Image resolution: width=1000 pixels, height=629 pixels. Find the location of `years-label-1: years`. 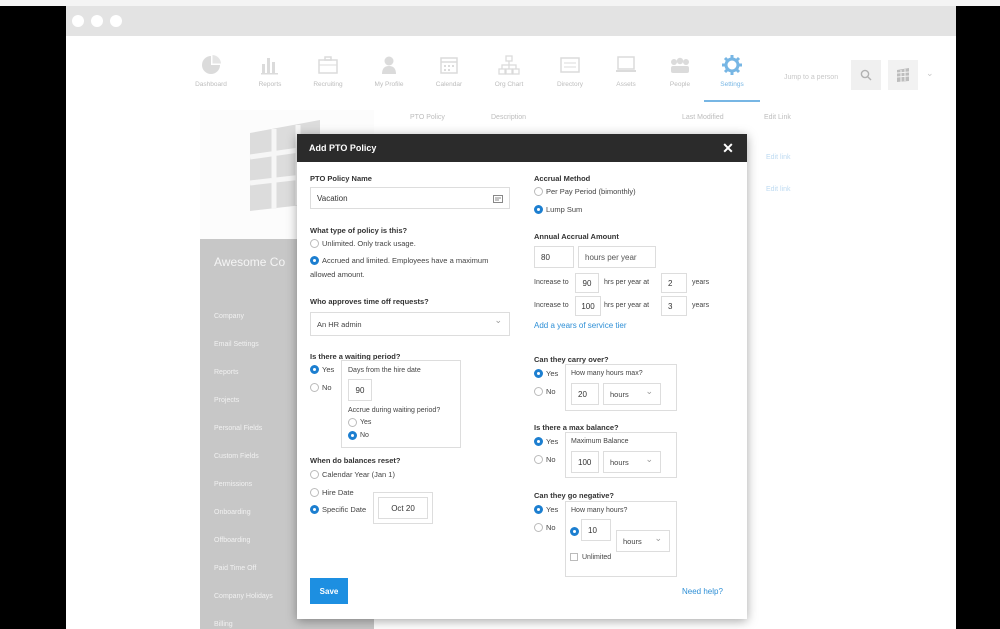

years-label-1: years is located at coordinates (701, 282).